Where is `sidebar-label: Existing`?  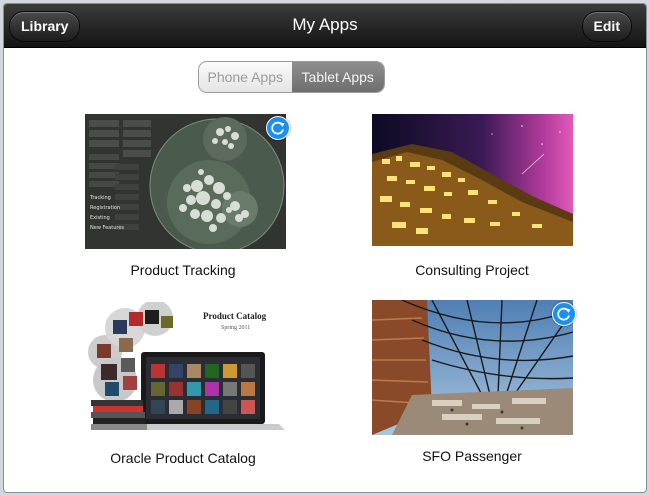 sidebar-label: Existing is located at coordinates (100, 218).